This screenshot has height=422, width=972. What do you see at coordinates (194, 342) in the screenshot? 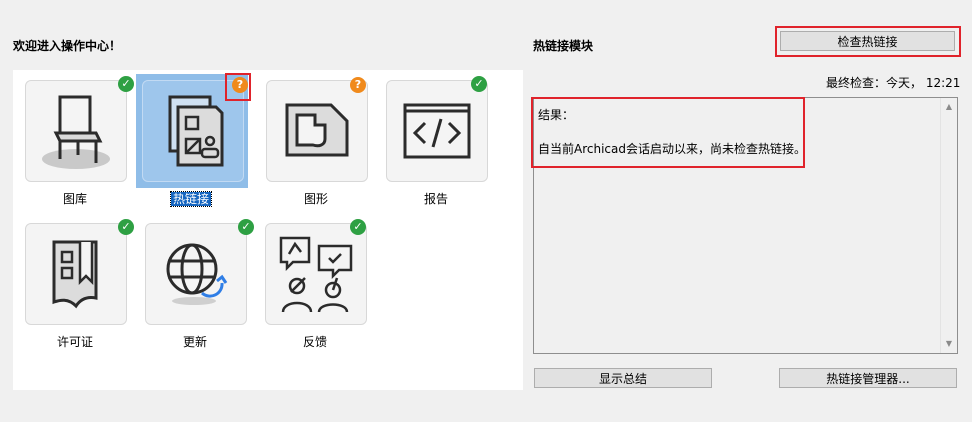
I see `tile-update-label: 更新` at bounding box center [194, 342].